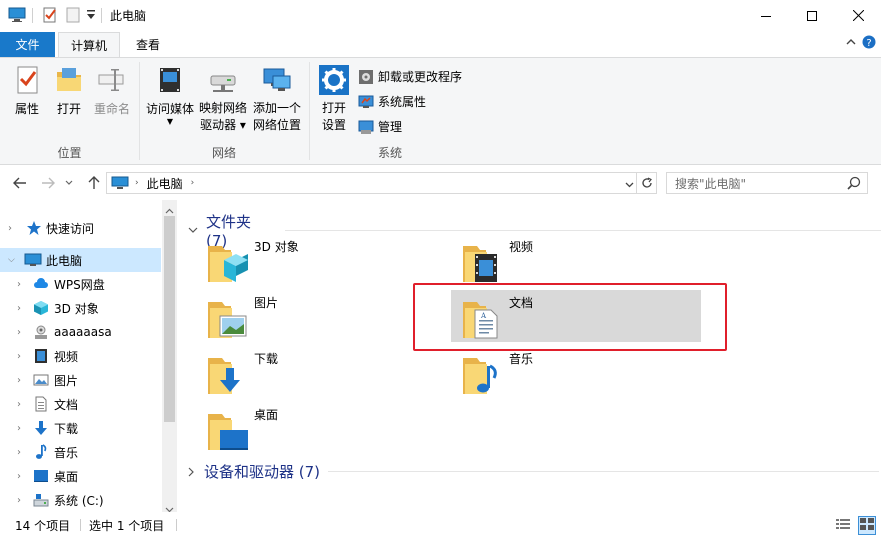 This screenshot has width=881, height=537. I want to click on recent-locations-button, so click(69, 183).